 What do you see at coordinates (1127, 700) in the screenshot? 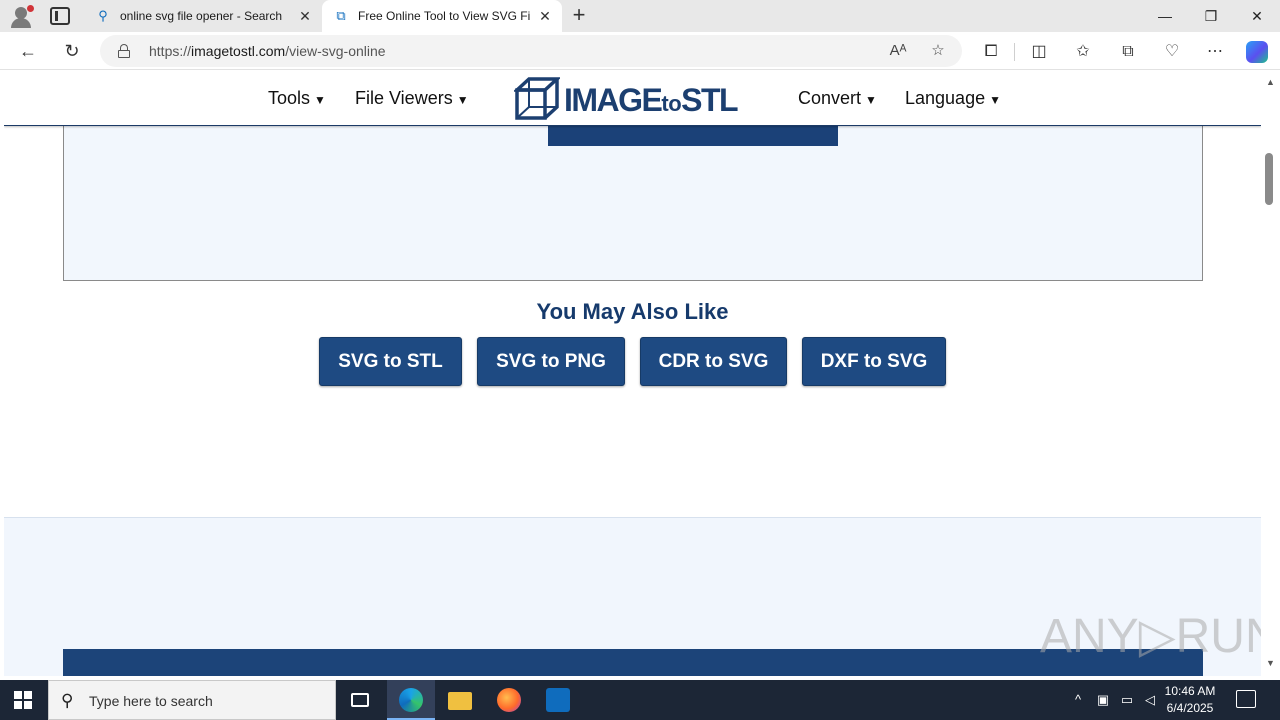
I see `network-icon: ▭` at bounding box center [1127, 700].